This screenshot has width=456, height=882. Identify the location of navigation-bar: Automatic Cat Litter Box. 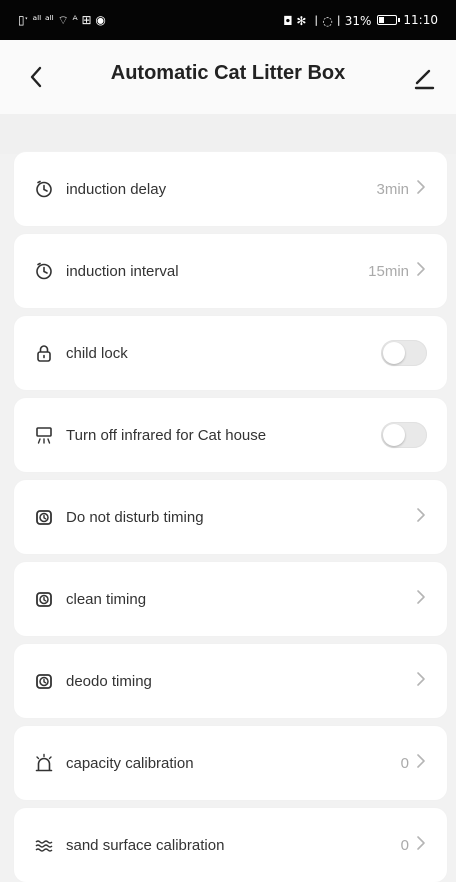
(228, 77).